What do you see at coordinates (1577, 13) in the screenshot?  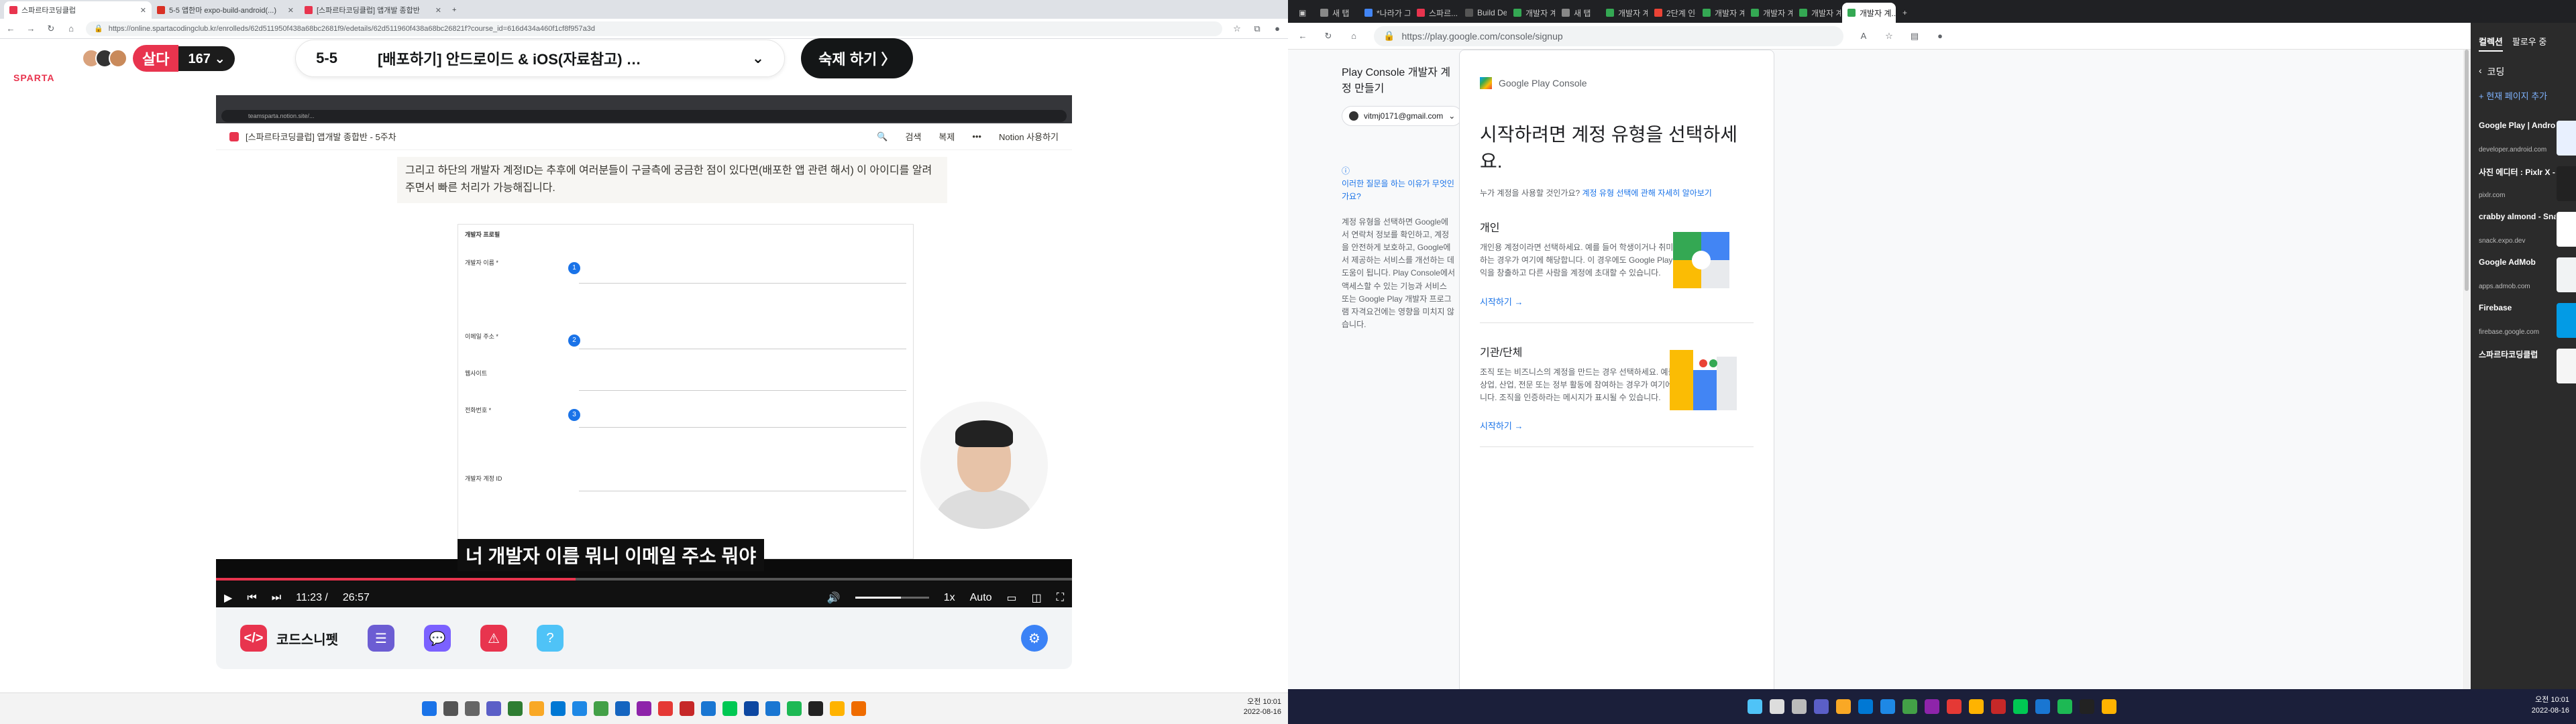 I see `right-tab-6: 새 탭` at bounding box center [1577, 13].